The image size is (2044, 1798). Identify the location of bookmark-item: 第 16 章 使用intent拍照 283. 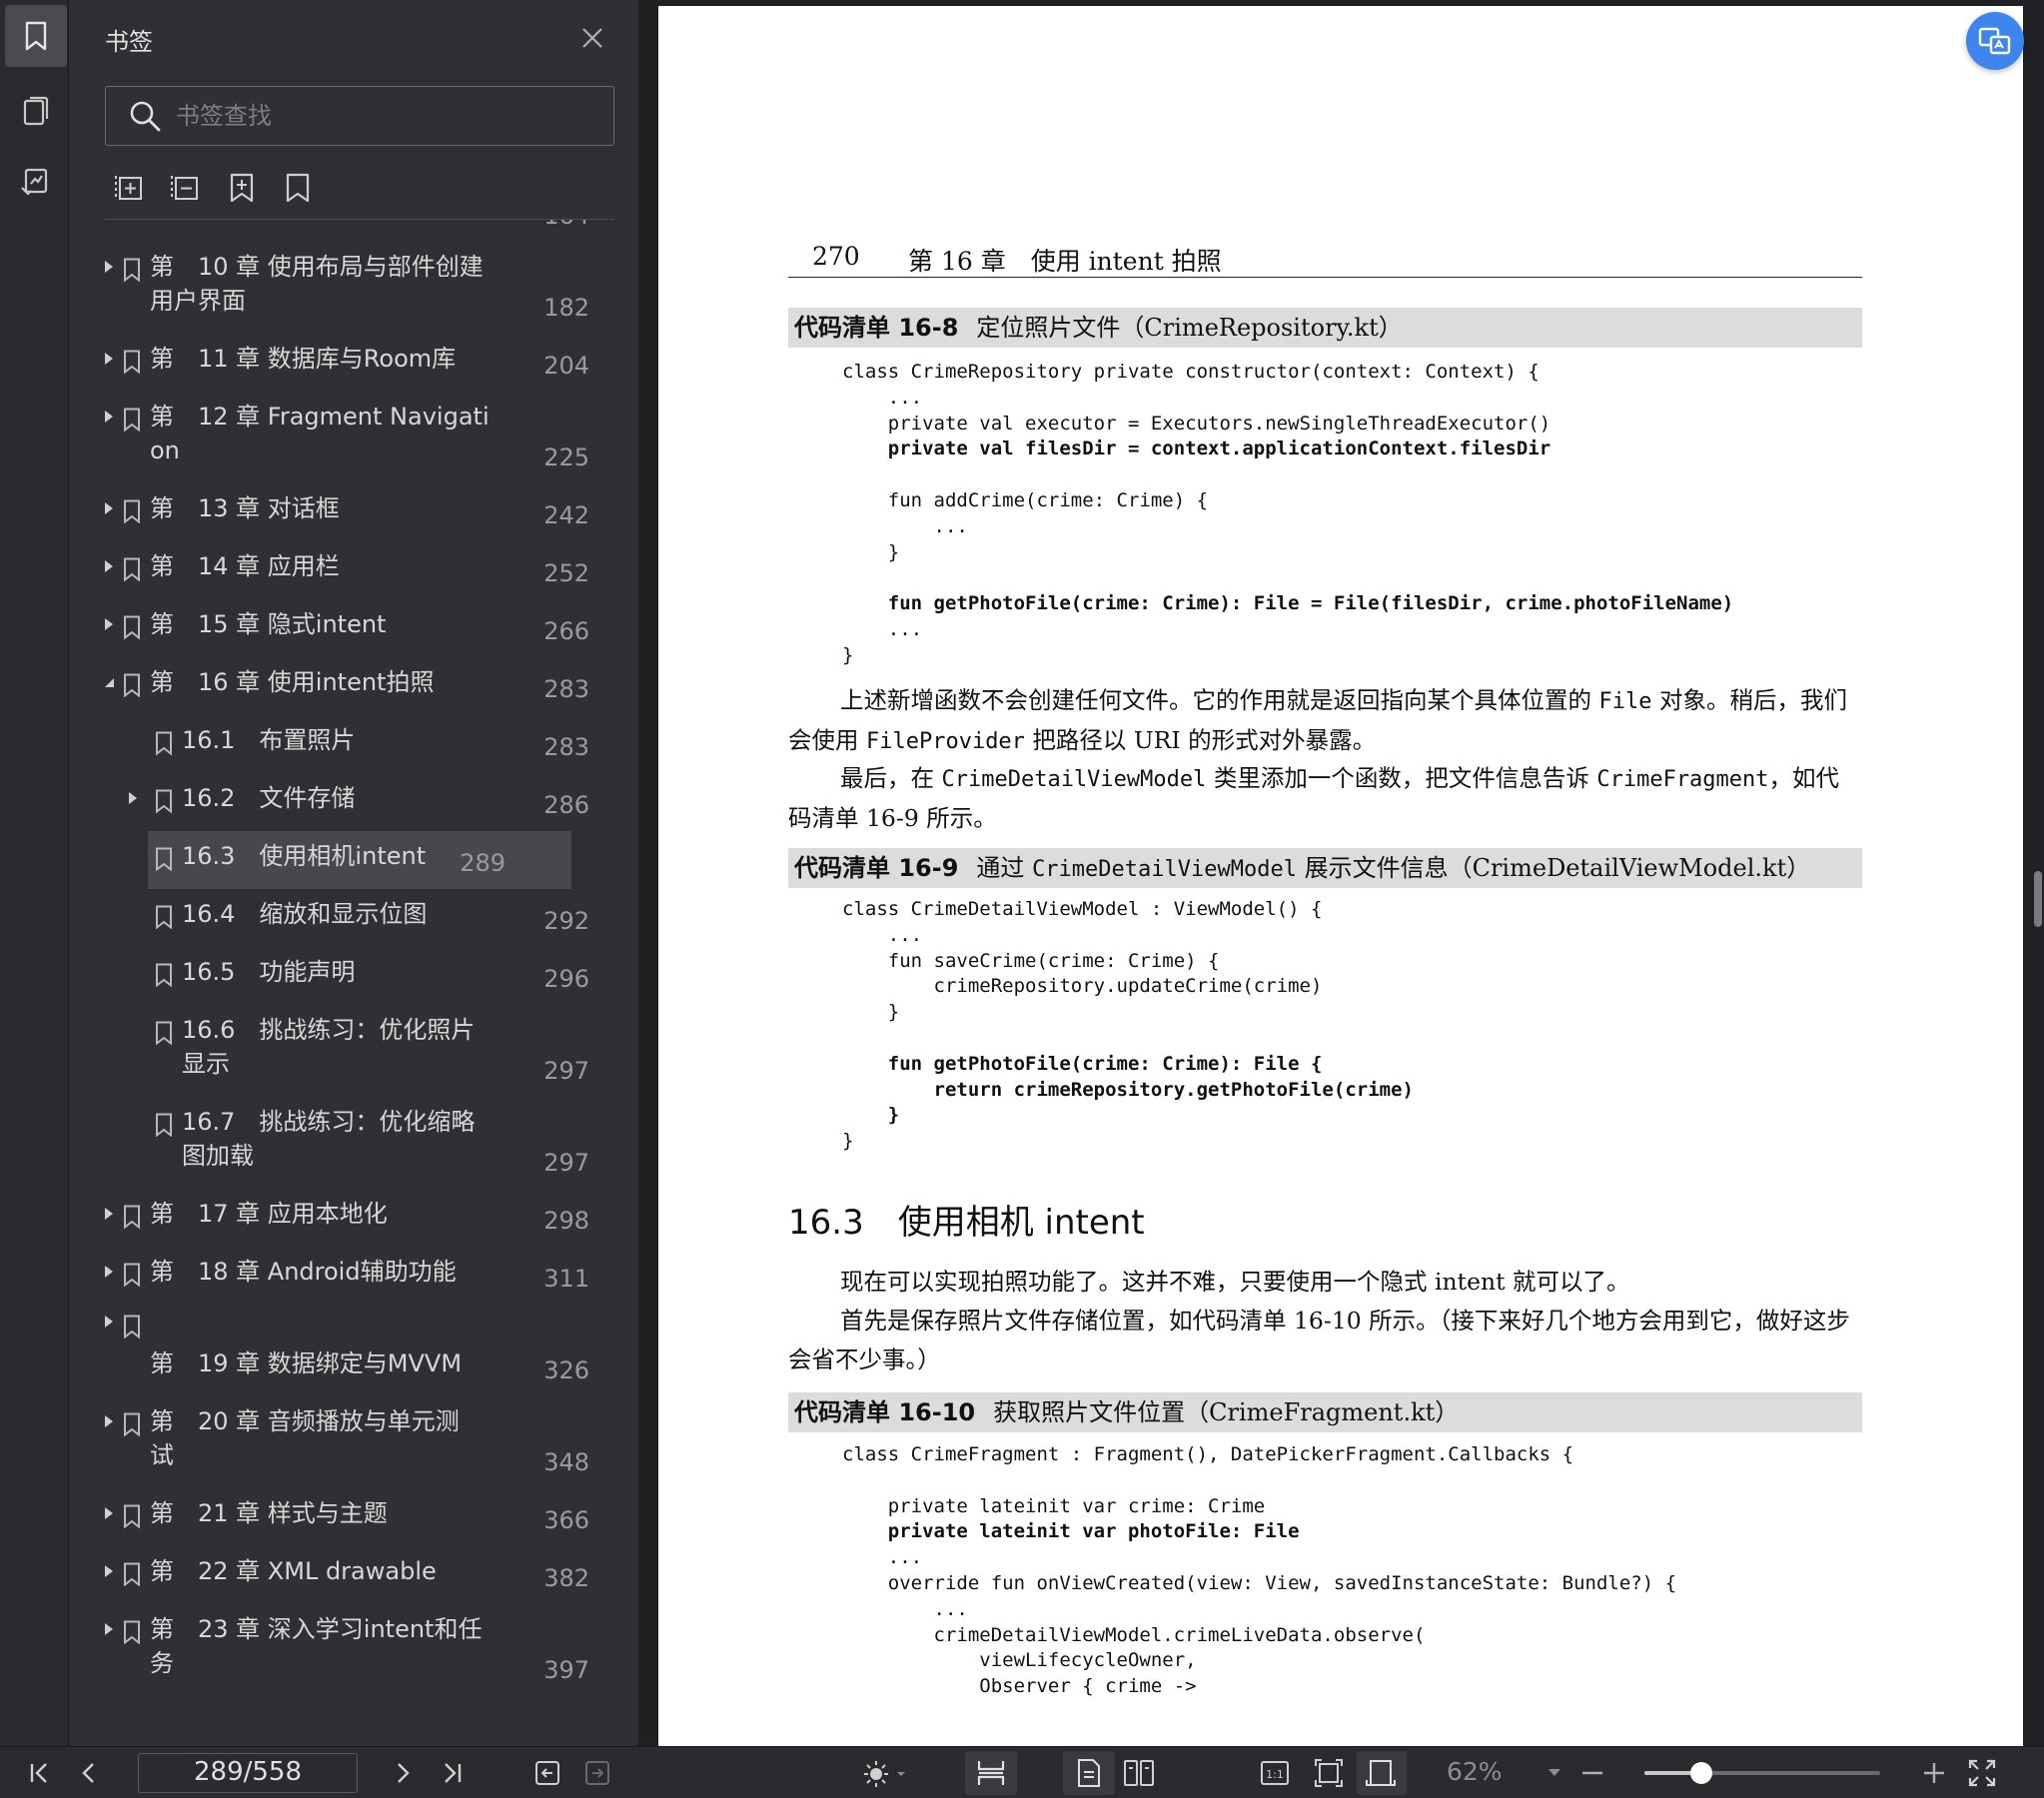
(353, 686).